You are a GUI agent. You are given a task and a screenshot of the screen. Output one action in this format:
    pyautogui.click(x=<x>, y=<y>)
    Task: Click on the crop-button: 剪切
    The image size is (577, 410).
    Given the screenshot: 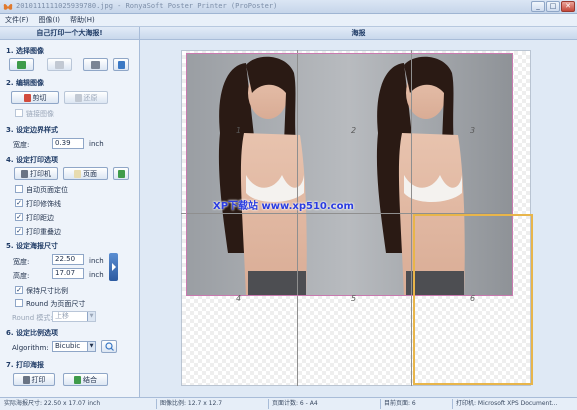 What is the action you would take?
    pyautogui.click(x=35, y=97)
    